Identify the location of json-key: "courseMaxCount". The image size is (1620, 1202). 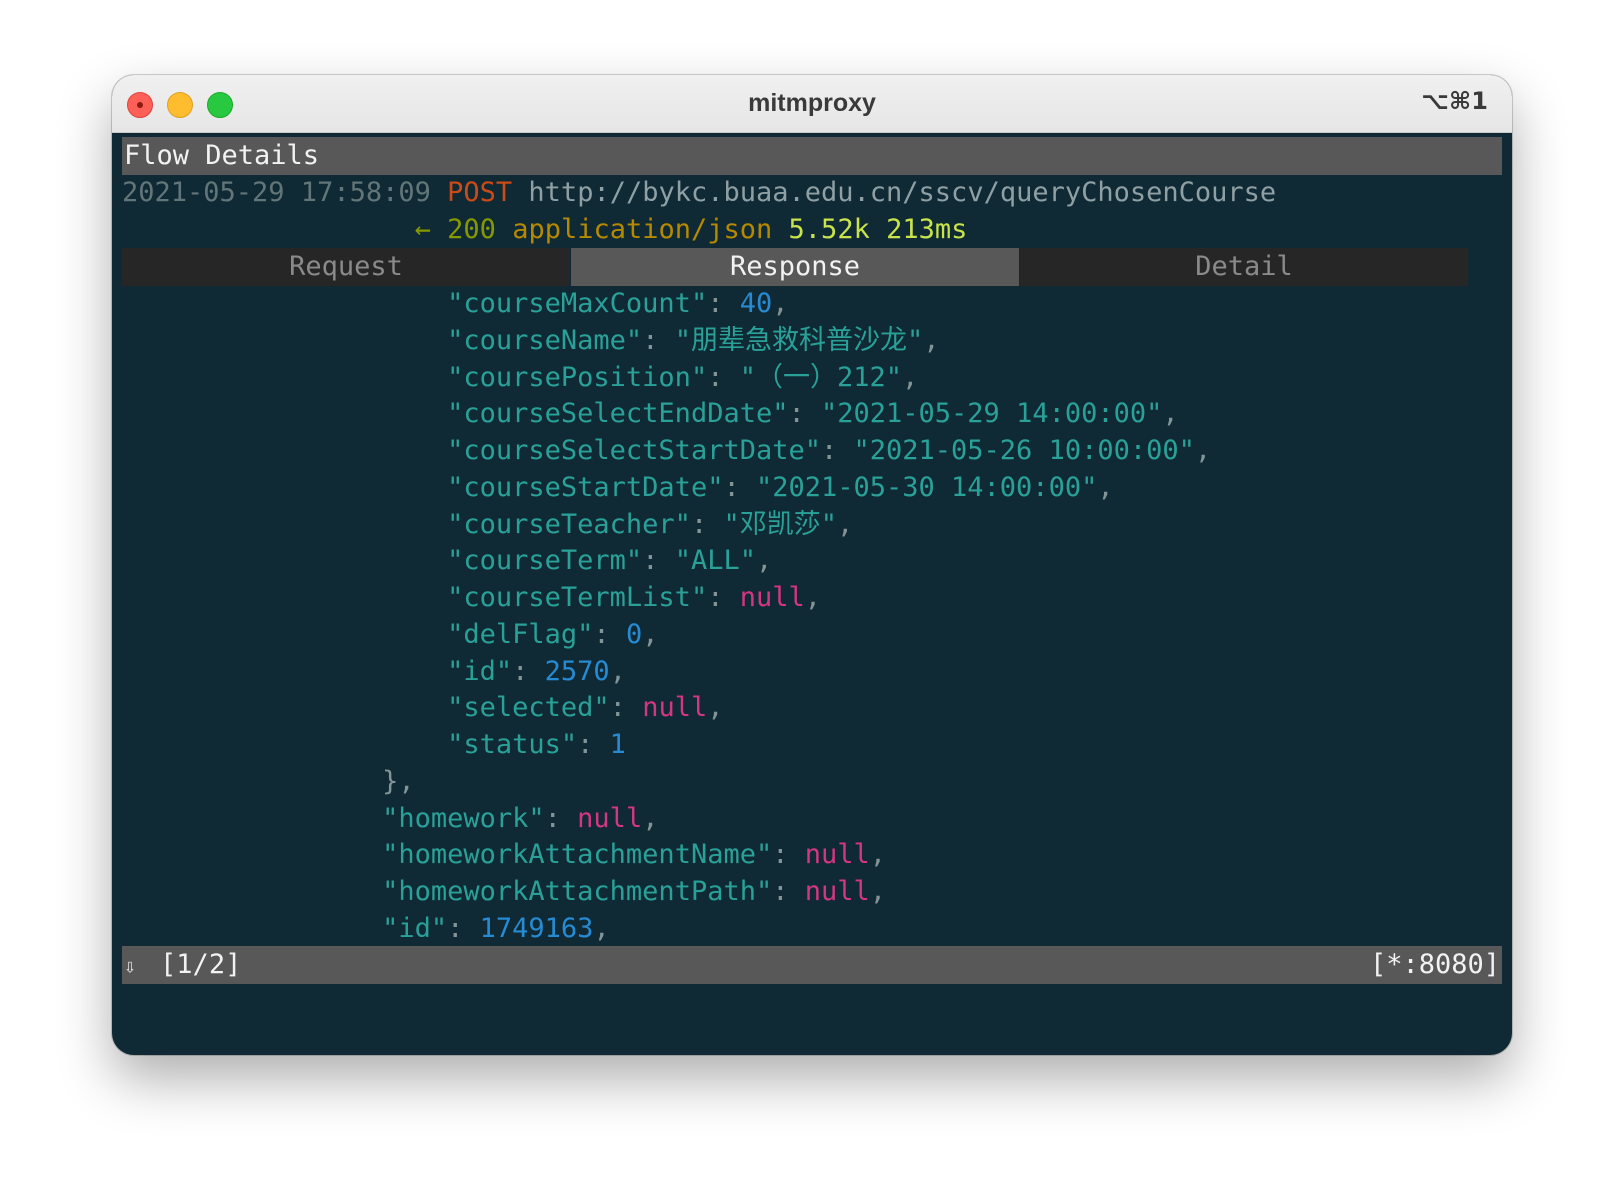
(577, 303).